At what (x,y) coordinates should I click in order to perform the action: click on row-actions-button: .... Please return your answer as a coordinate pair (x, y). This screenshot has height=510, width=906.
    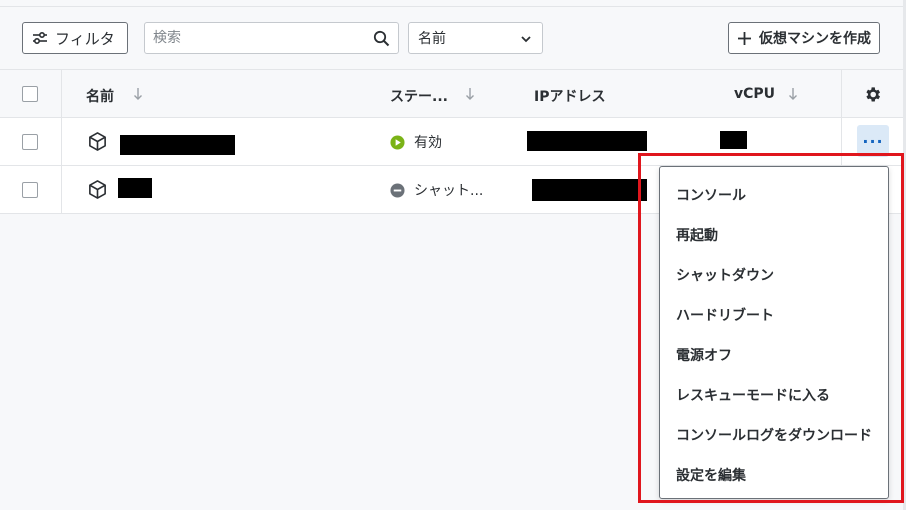
    Looking at the image, I should click on (873, 141).